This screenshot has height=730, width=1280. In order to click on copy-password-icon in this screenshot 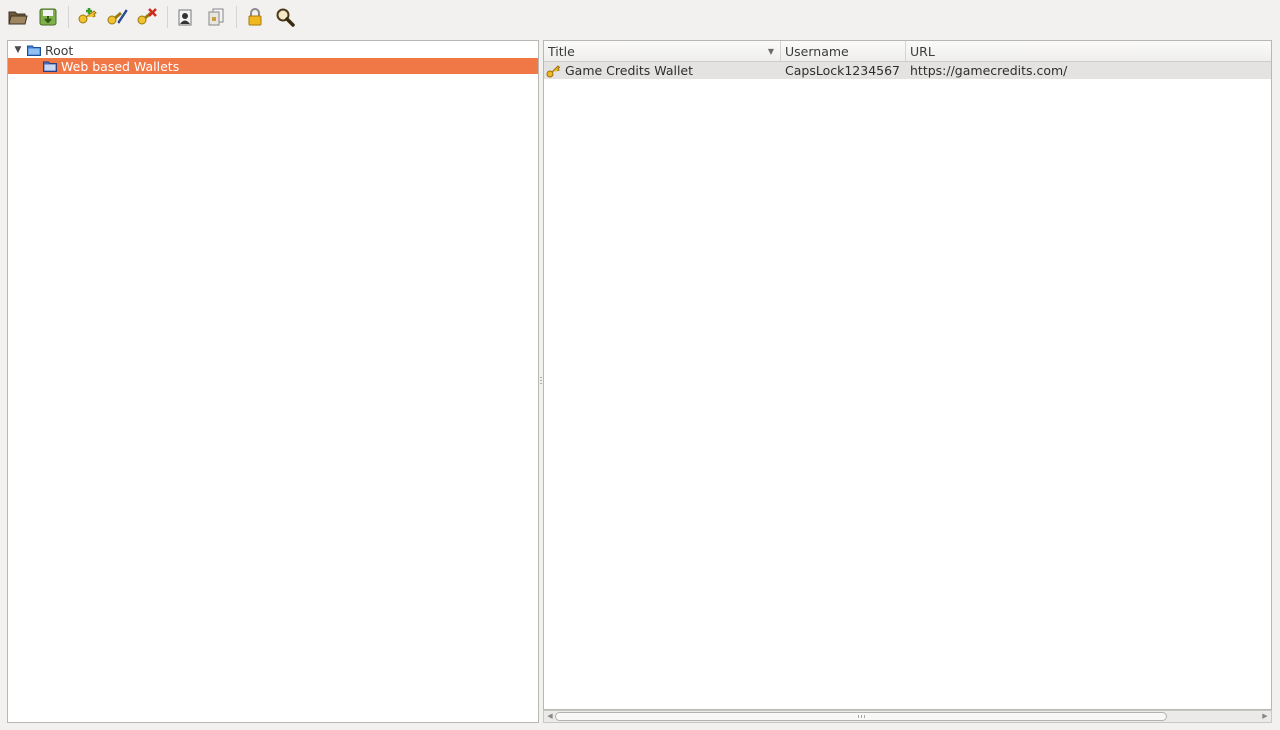, I will do `click(216, 17)`.